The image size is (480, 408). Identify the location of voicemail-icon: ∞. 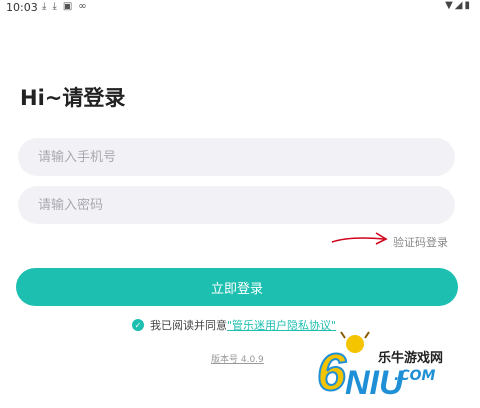
(85, 6).